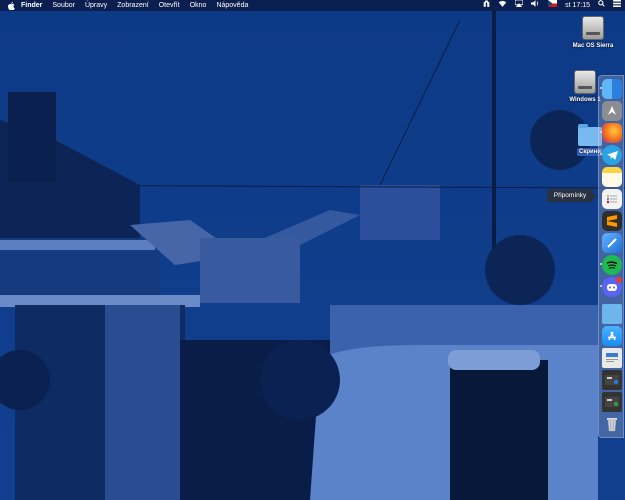 The image size is (625, 500). What do you see at coordinates (612, 221) in the screenshot?
I see `sublime-icon` at bounding box center [612, 221].